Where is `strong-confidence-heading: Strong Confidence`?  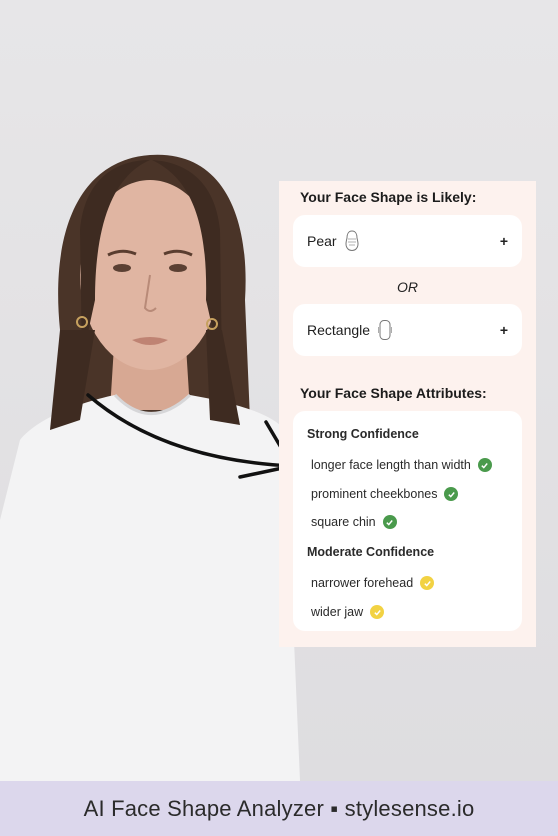 strong-confidence-heading: Strong Confidence is located at coordinates (363, 434).